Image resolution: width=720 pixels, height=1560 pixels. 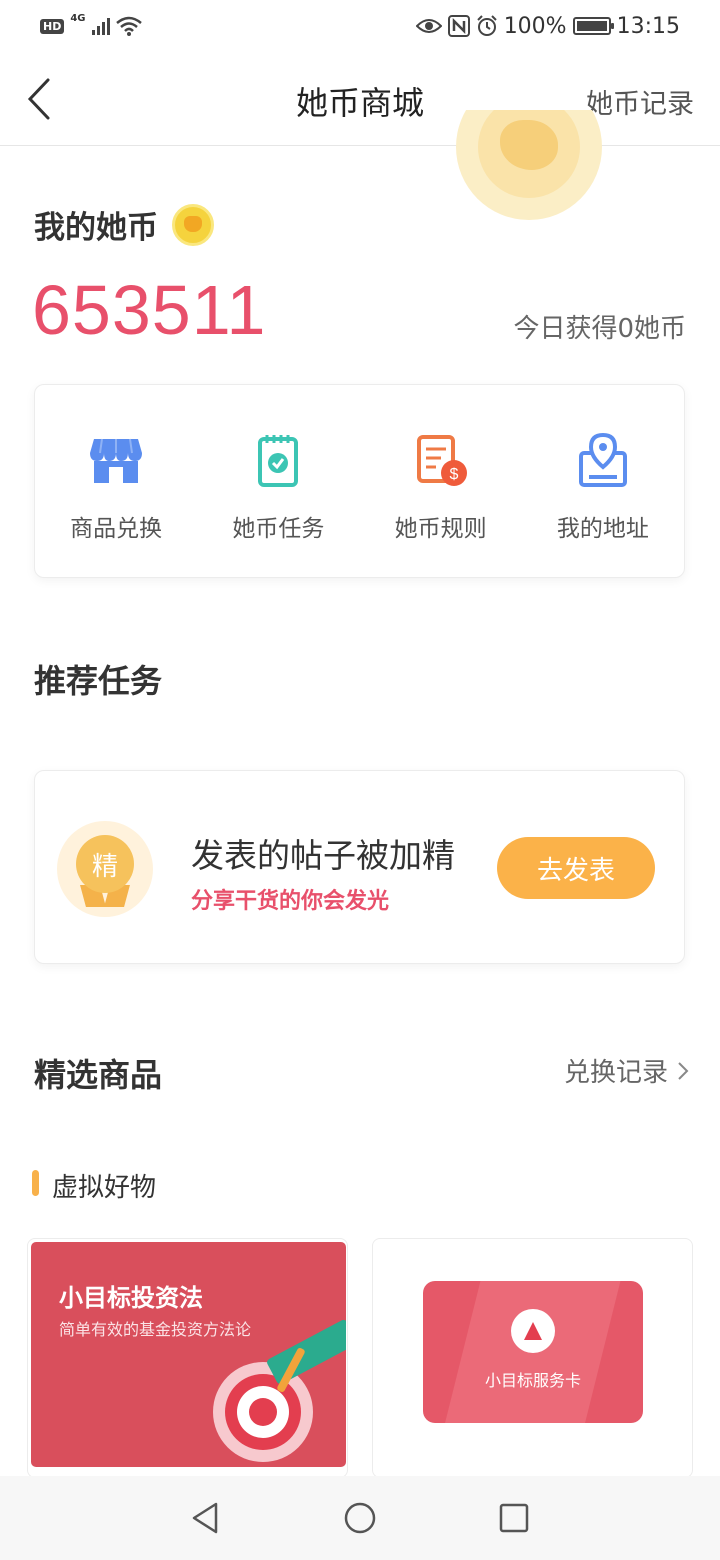 What do you see at coordinates (206, 1518) in the screenshot?
I see `back-triangle-icon` at bounding box center [206, 1518].